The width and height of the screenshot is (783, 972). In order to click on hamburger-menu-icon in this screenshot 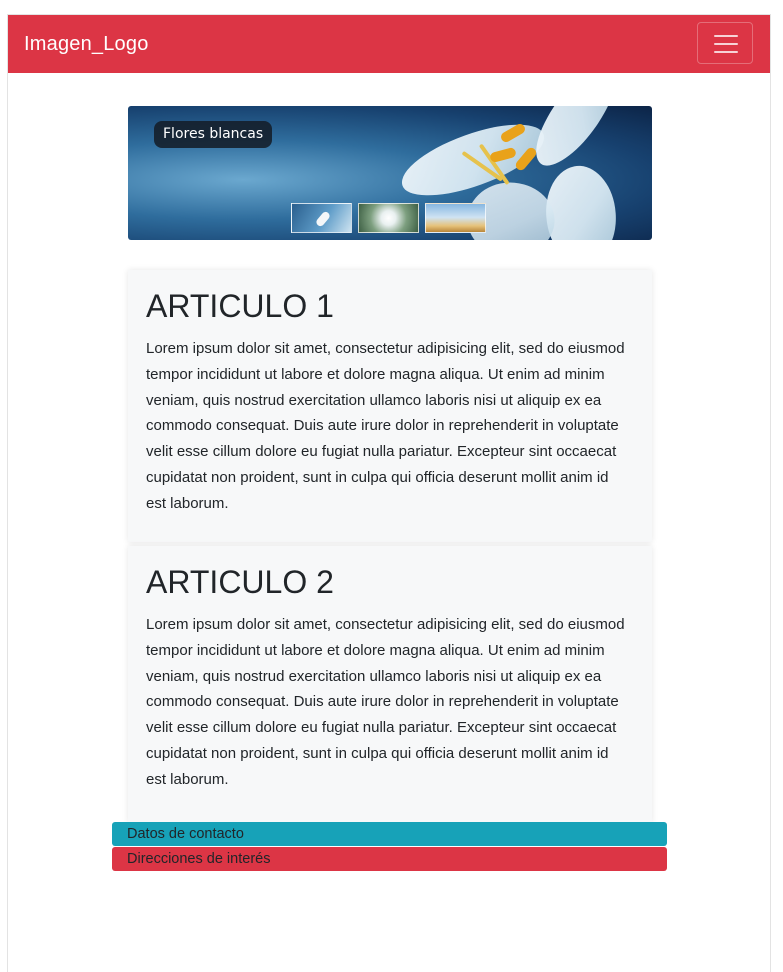, I will do `click(726, 36)`.